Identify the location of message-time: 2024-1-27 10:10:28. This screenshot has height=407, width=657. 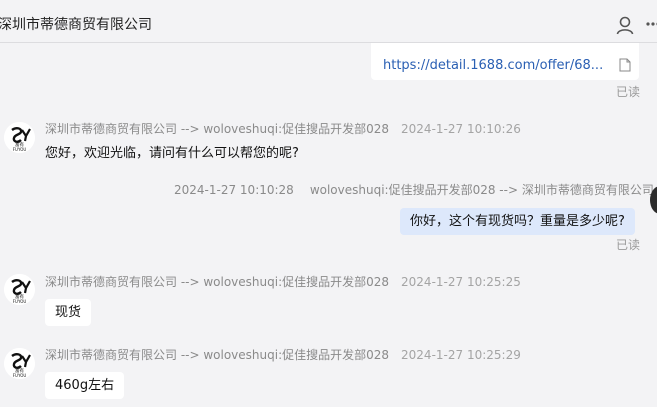
(234, 190).